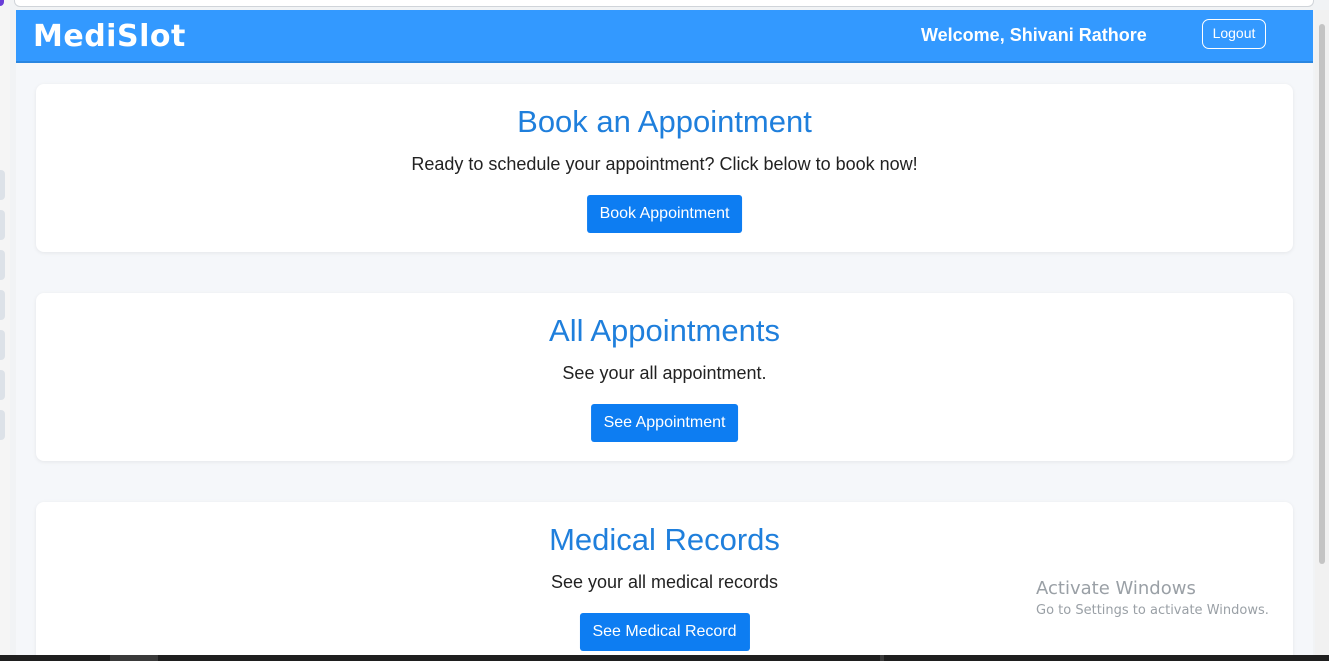 This screenshot has width=1329, height=661. I want to click on logout-button: Logout, so click(1234, 34).